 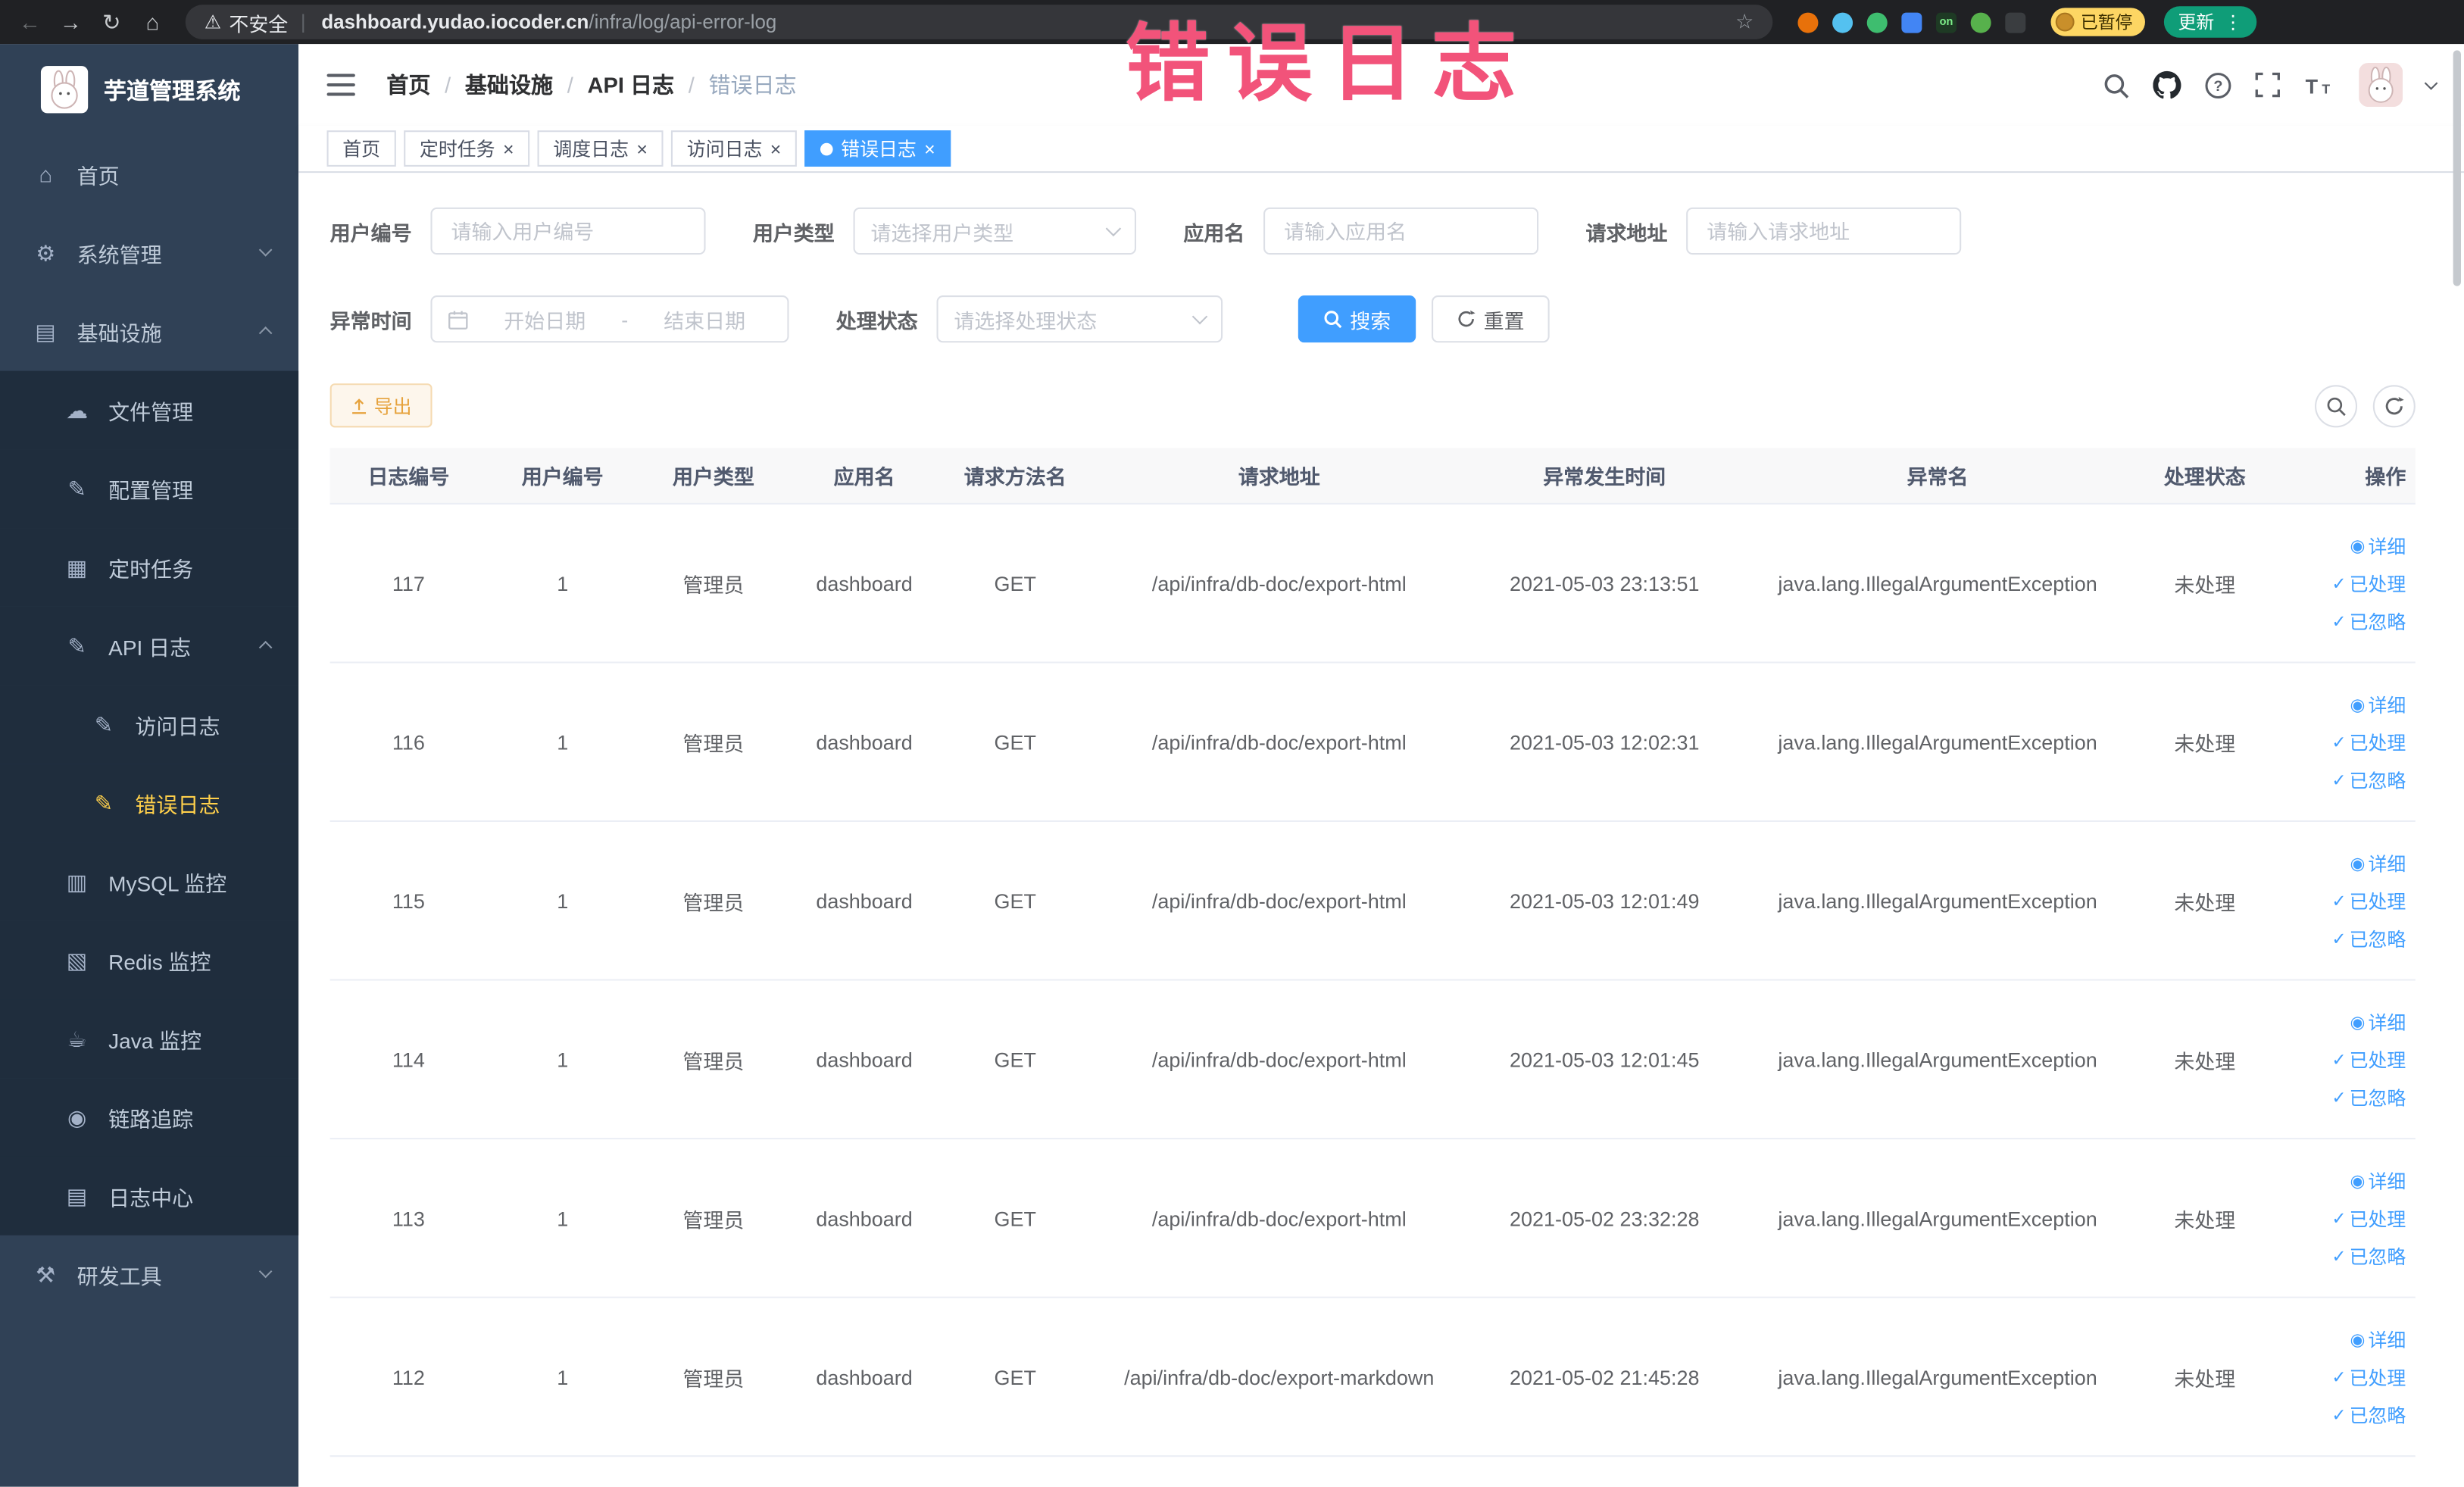 I want to click on leaf-extension-icon, so click(x=1980, y=22).